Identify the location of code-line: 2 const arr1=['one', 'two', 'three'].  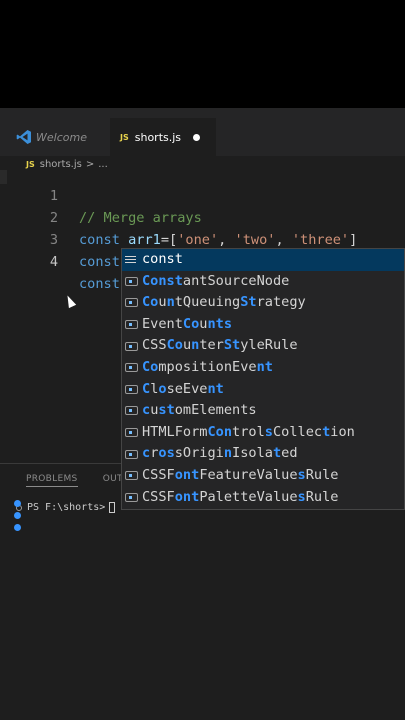
(179, 216).